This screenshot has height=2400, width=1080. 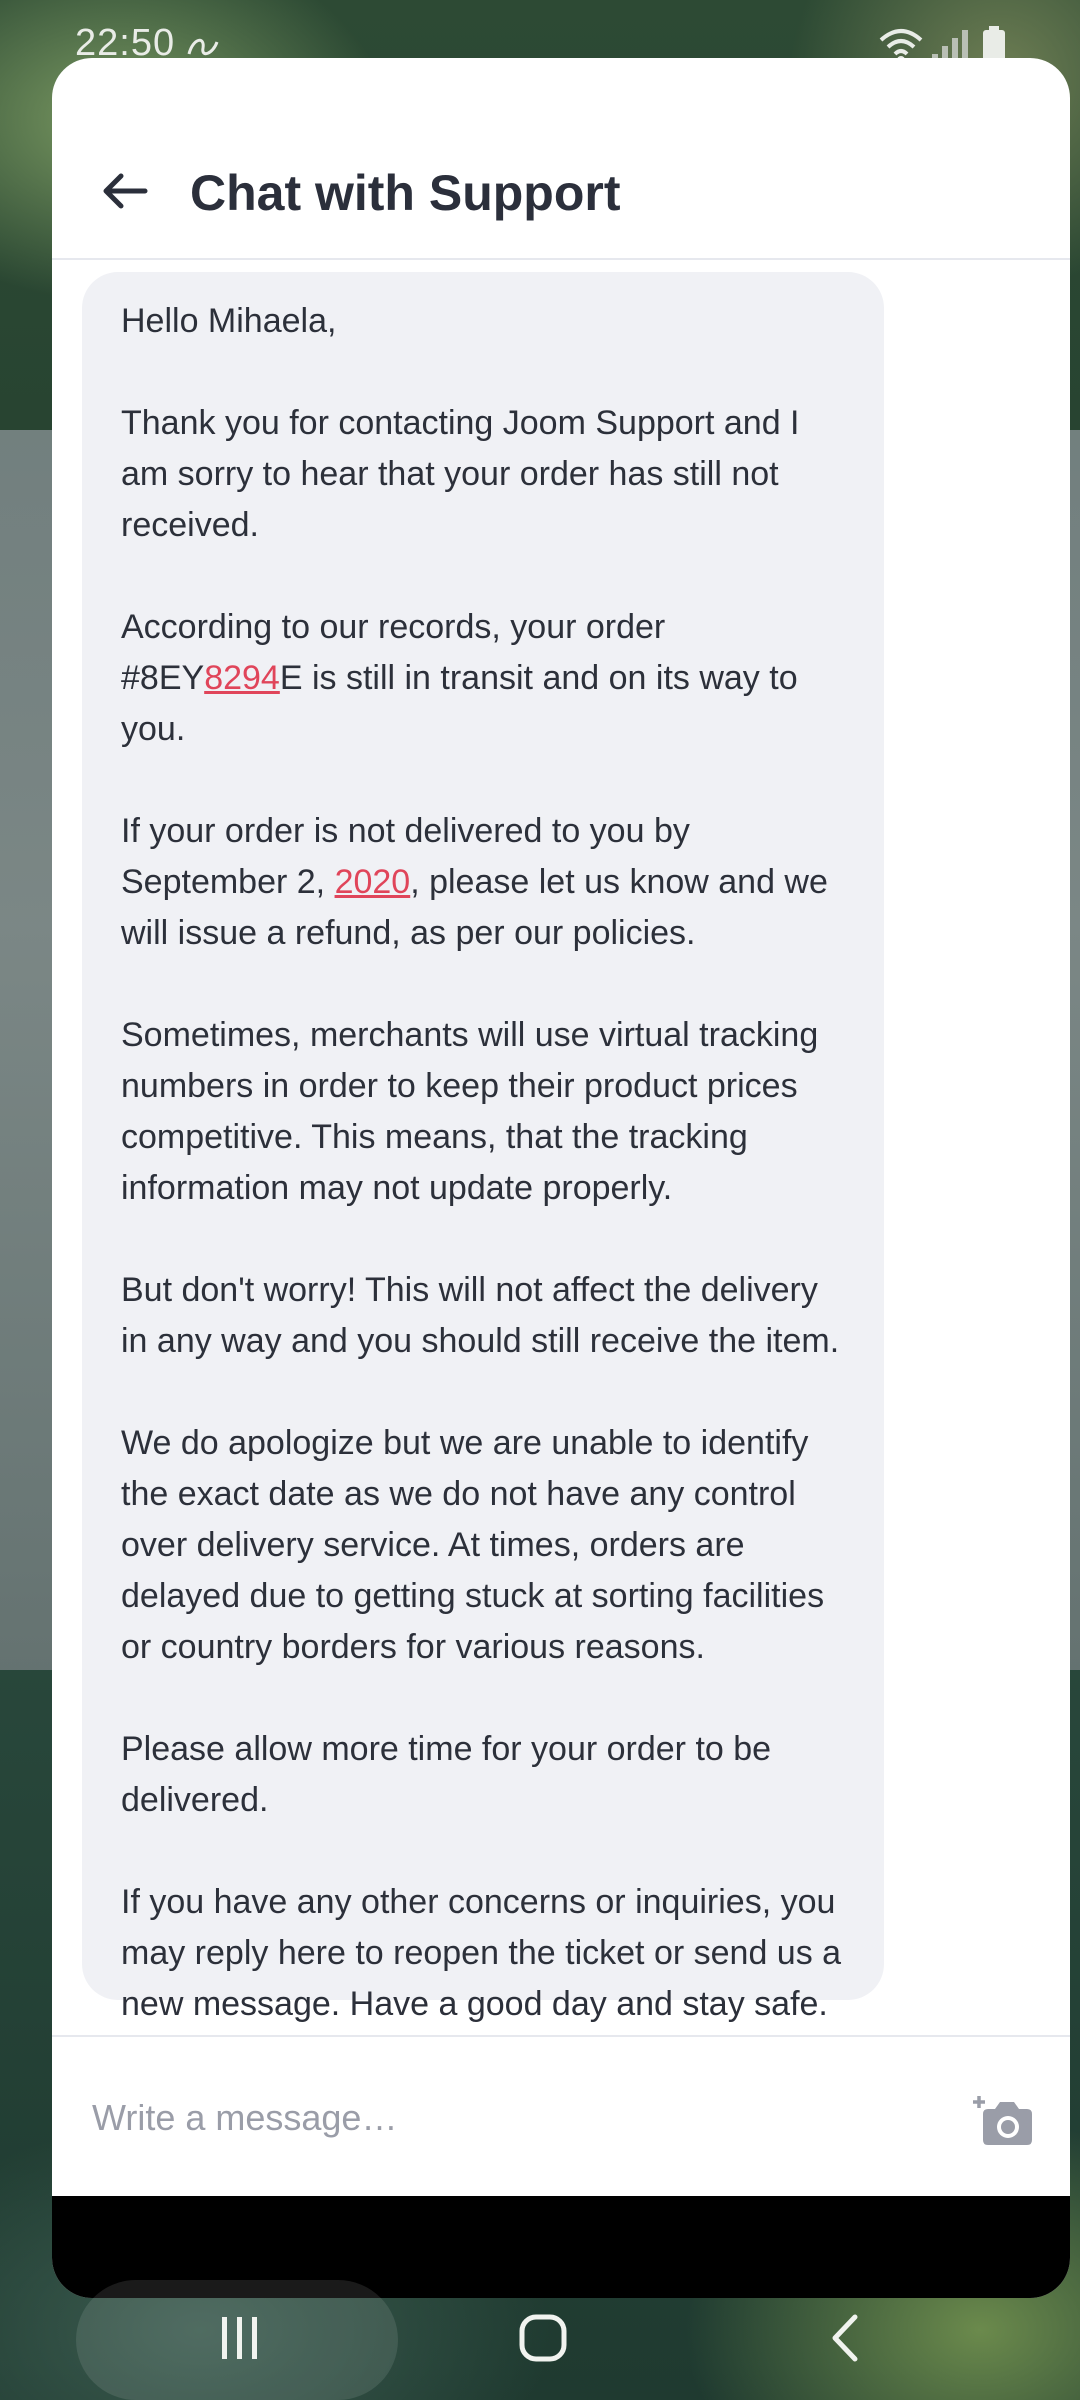 I want to click on message-composer, so click(x=561, y=2116).